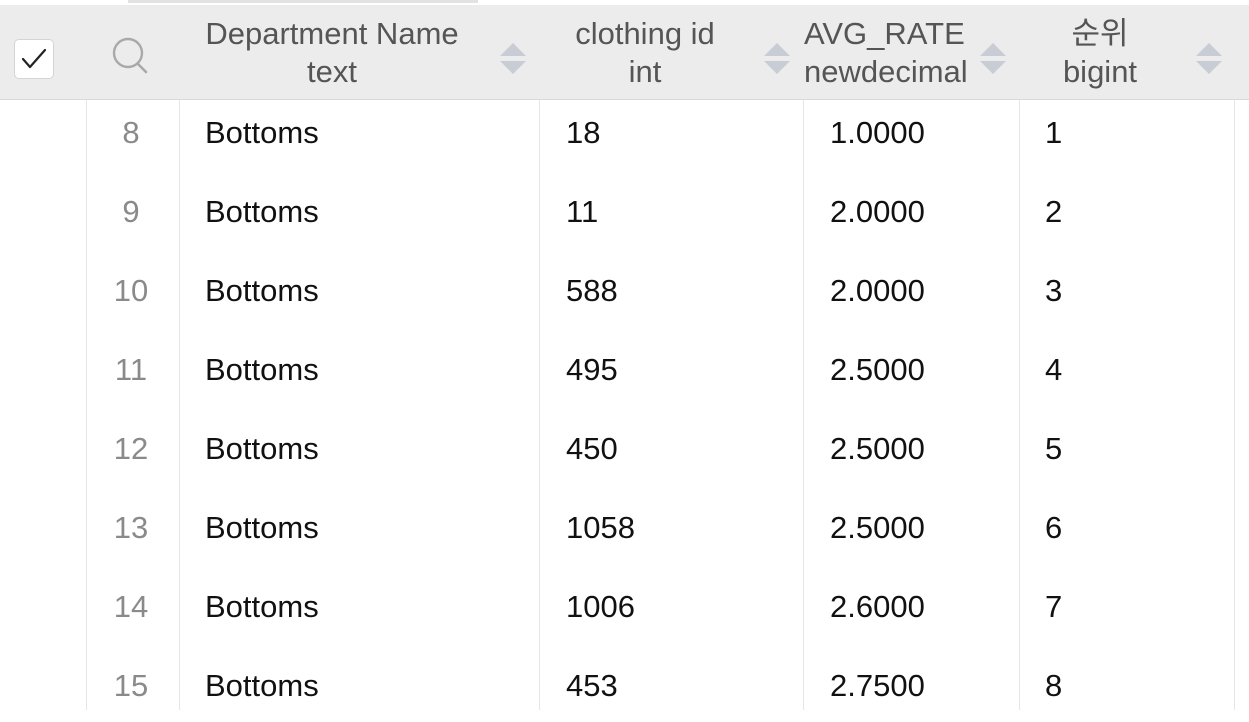 The image size is (1249, 722). Describe the element at coordinates (877, 133) in the screenshot. I see `cell-avg-rate: 1.0000` at that location.